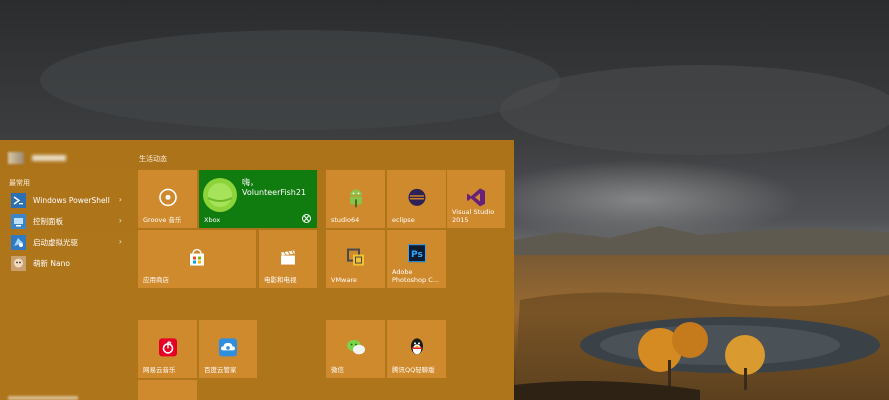 This screenshot has width=889, height=400. I want to click on tile-label: 百度云管家, so click(220, 370).